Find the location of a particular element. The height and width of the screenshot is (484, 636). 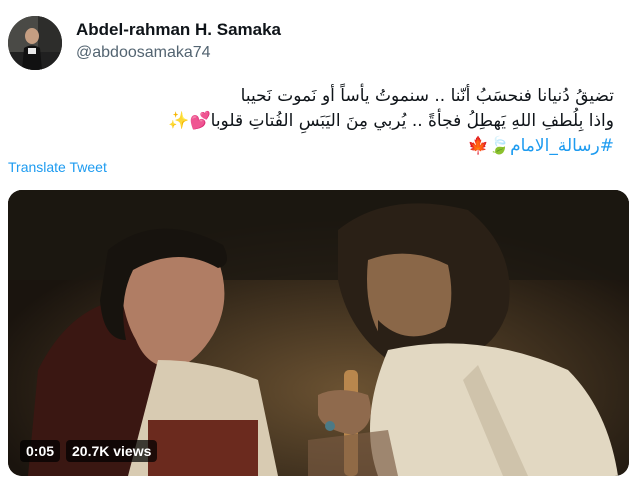

avatar-photo is located at coordinates (35, 43).